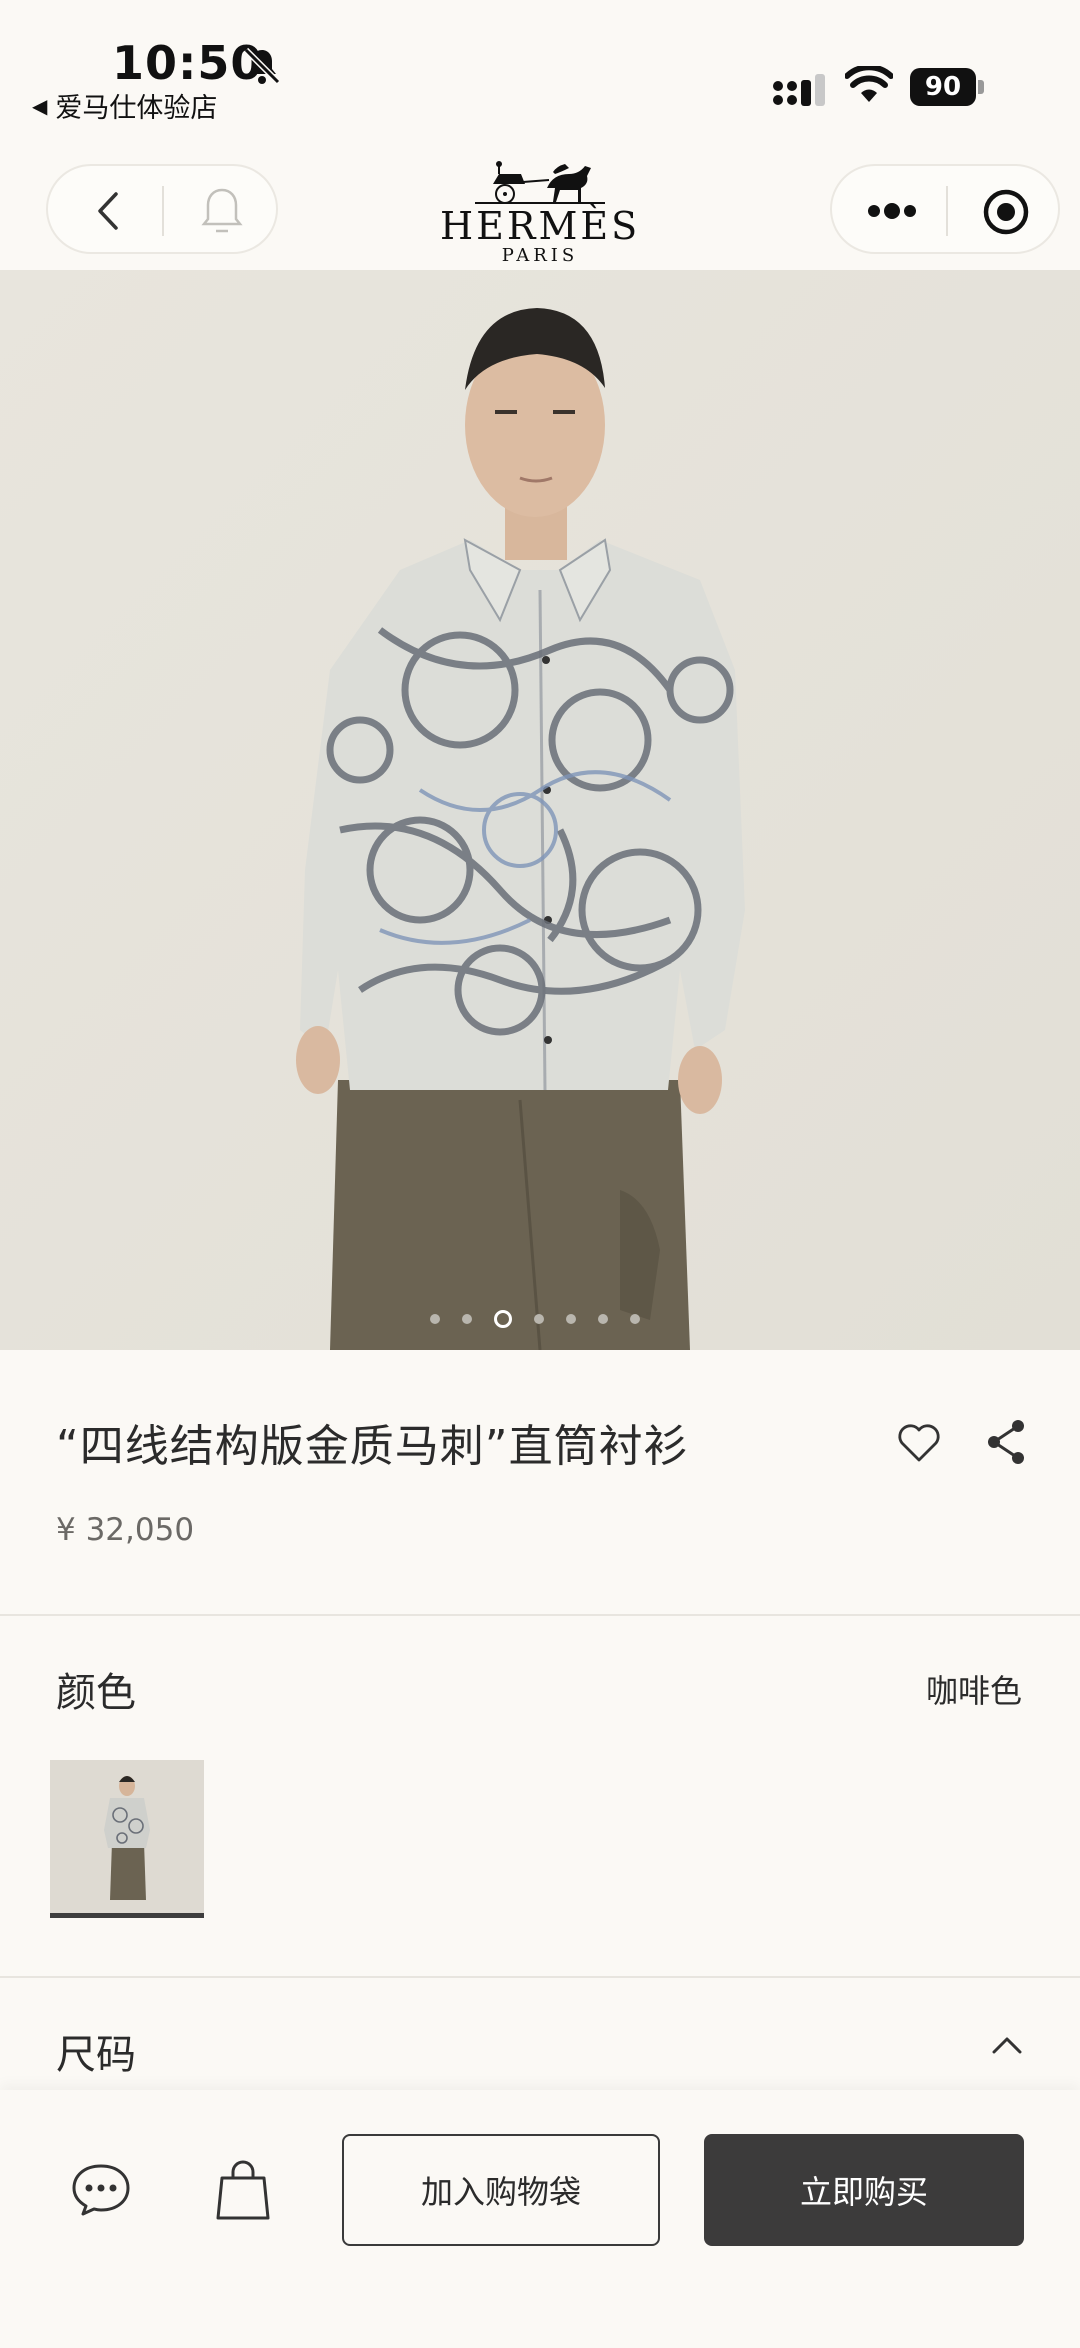  What do you see at coordinates (1006, 212) in the screenshot?
I see `close-miniprogram-icon` at bounding box center [1006, 212].